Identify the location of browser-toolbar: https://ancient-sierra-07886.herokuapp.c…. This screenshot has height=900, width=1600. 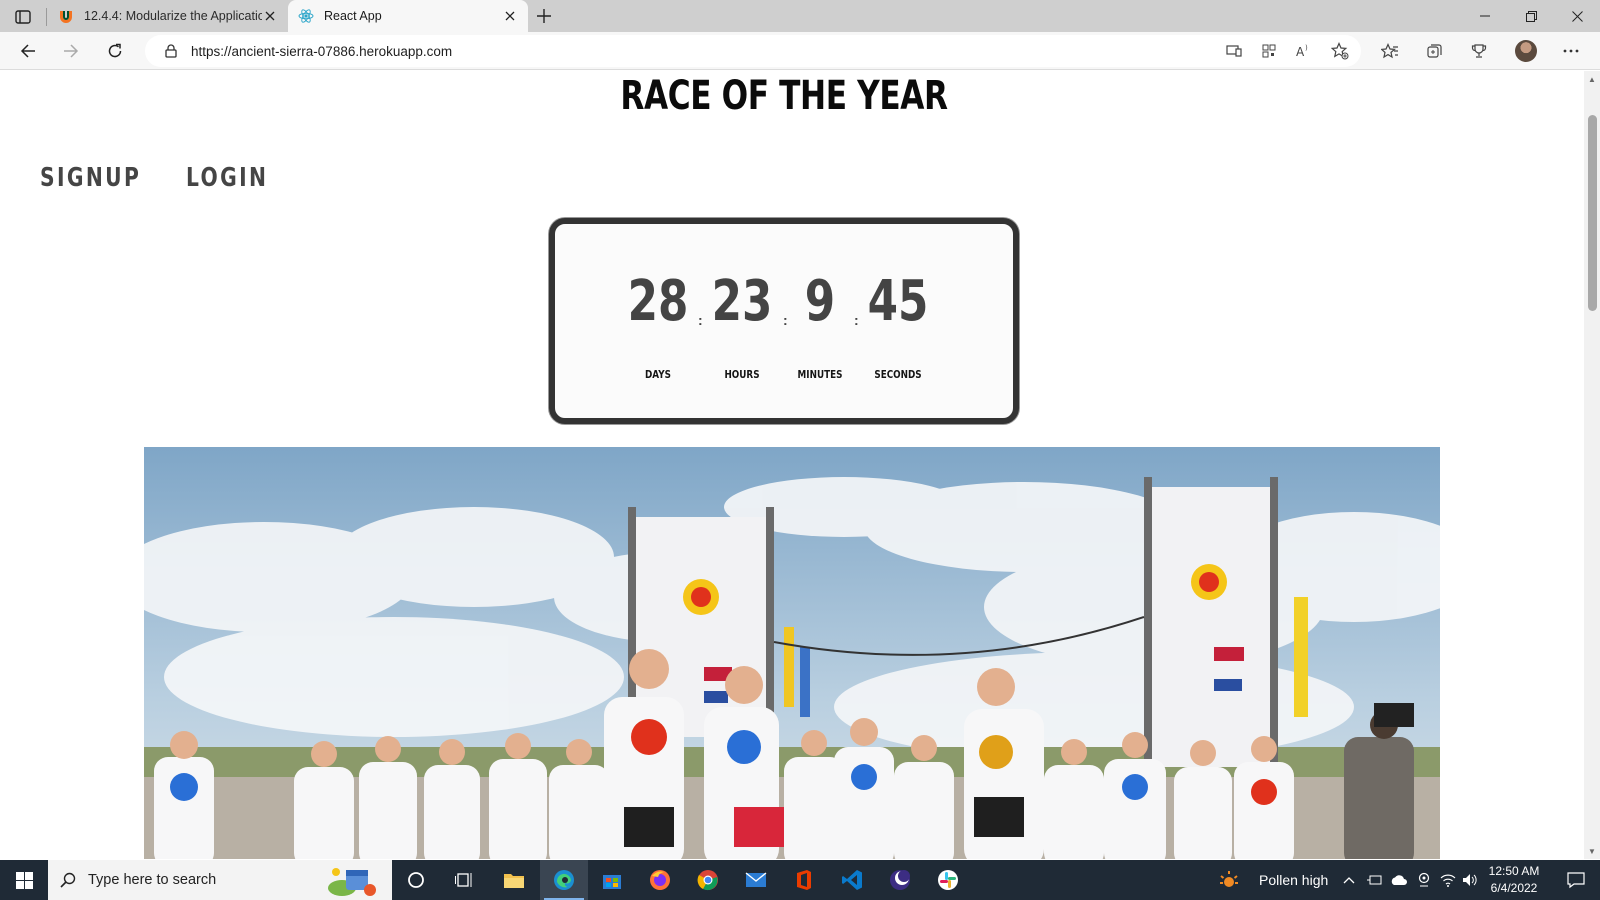
(800, 51).